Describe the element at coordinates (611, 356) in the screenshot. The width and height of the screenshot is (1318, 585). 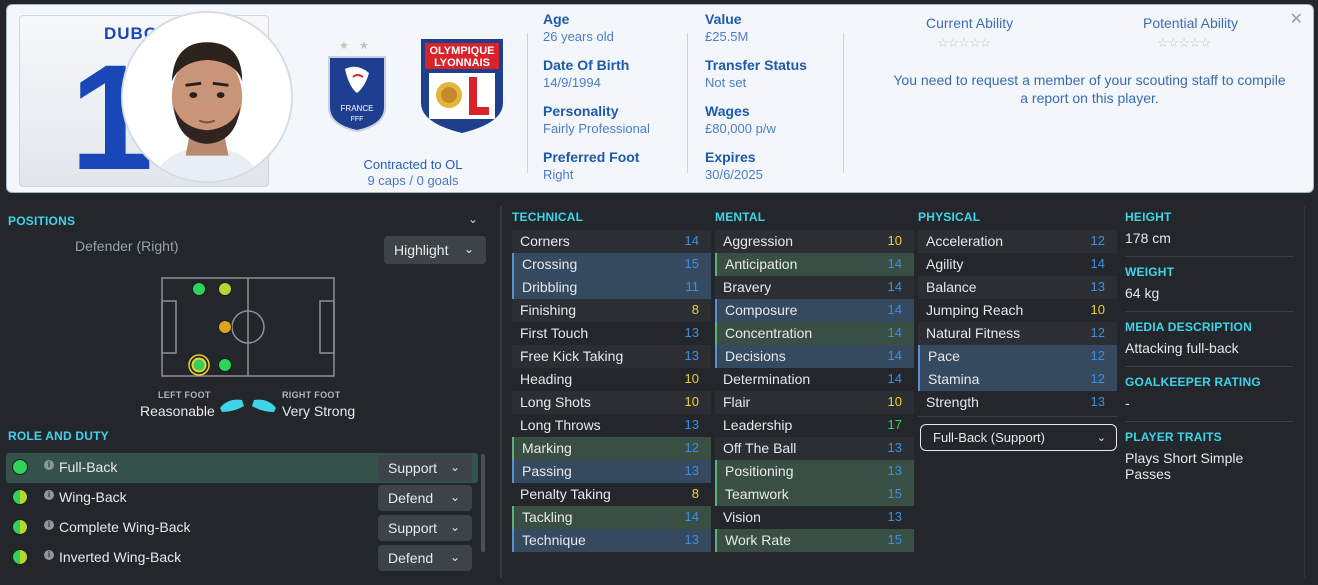
I see `attribute-row: Free Kick Taking 13` at that location.